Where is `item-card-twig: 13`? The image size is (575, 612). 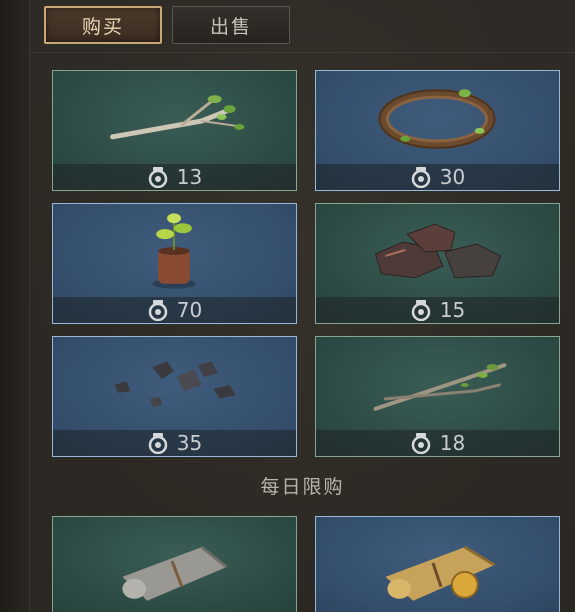
item-card-twig: 13 is located at coordinates (174, 130).